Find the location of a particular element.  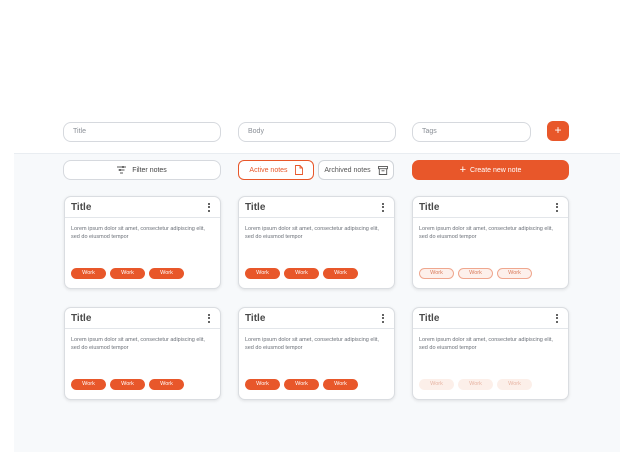

title-input: Title is located at coordinates (142, 132).